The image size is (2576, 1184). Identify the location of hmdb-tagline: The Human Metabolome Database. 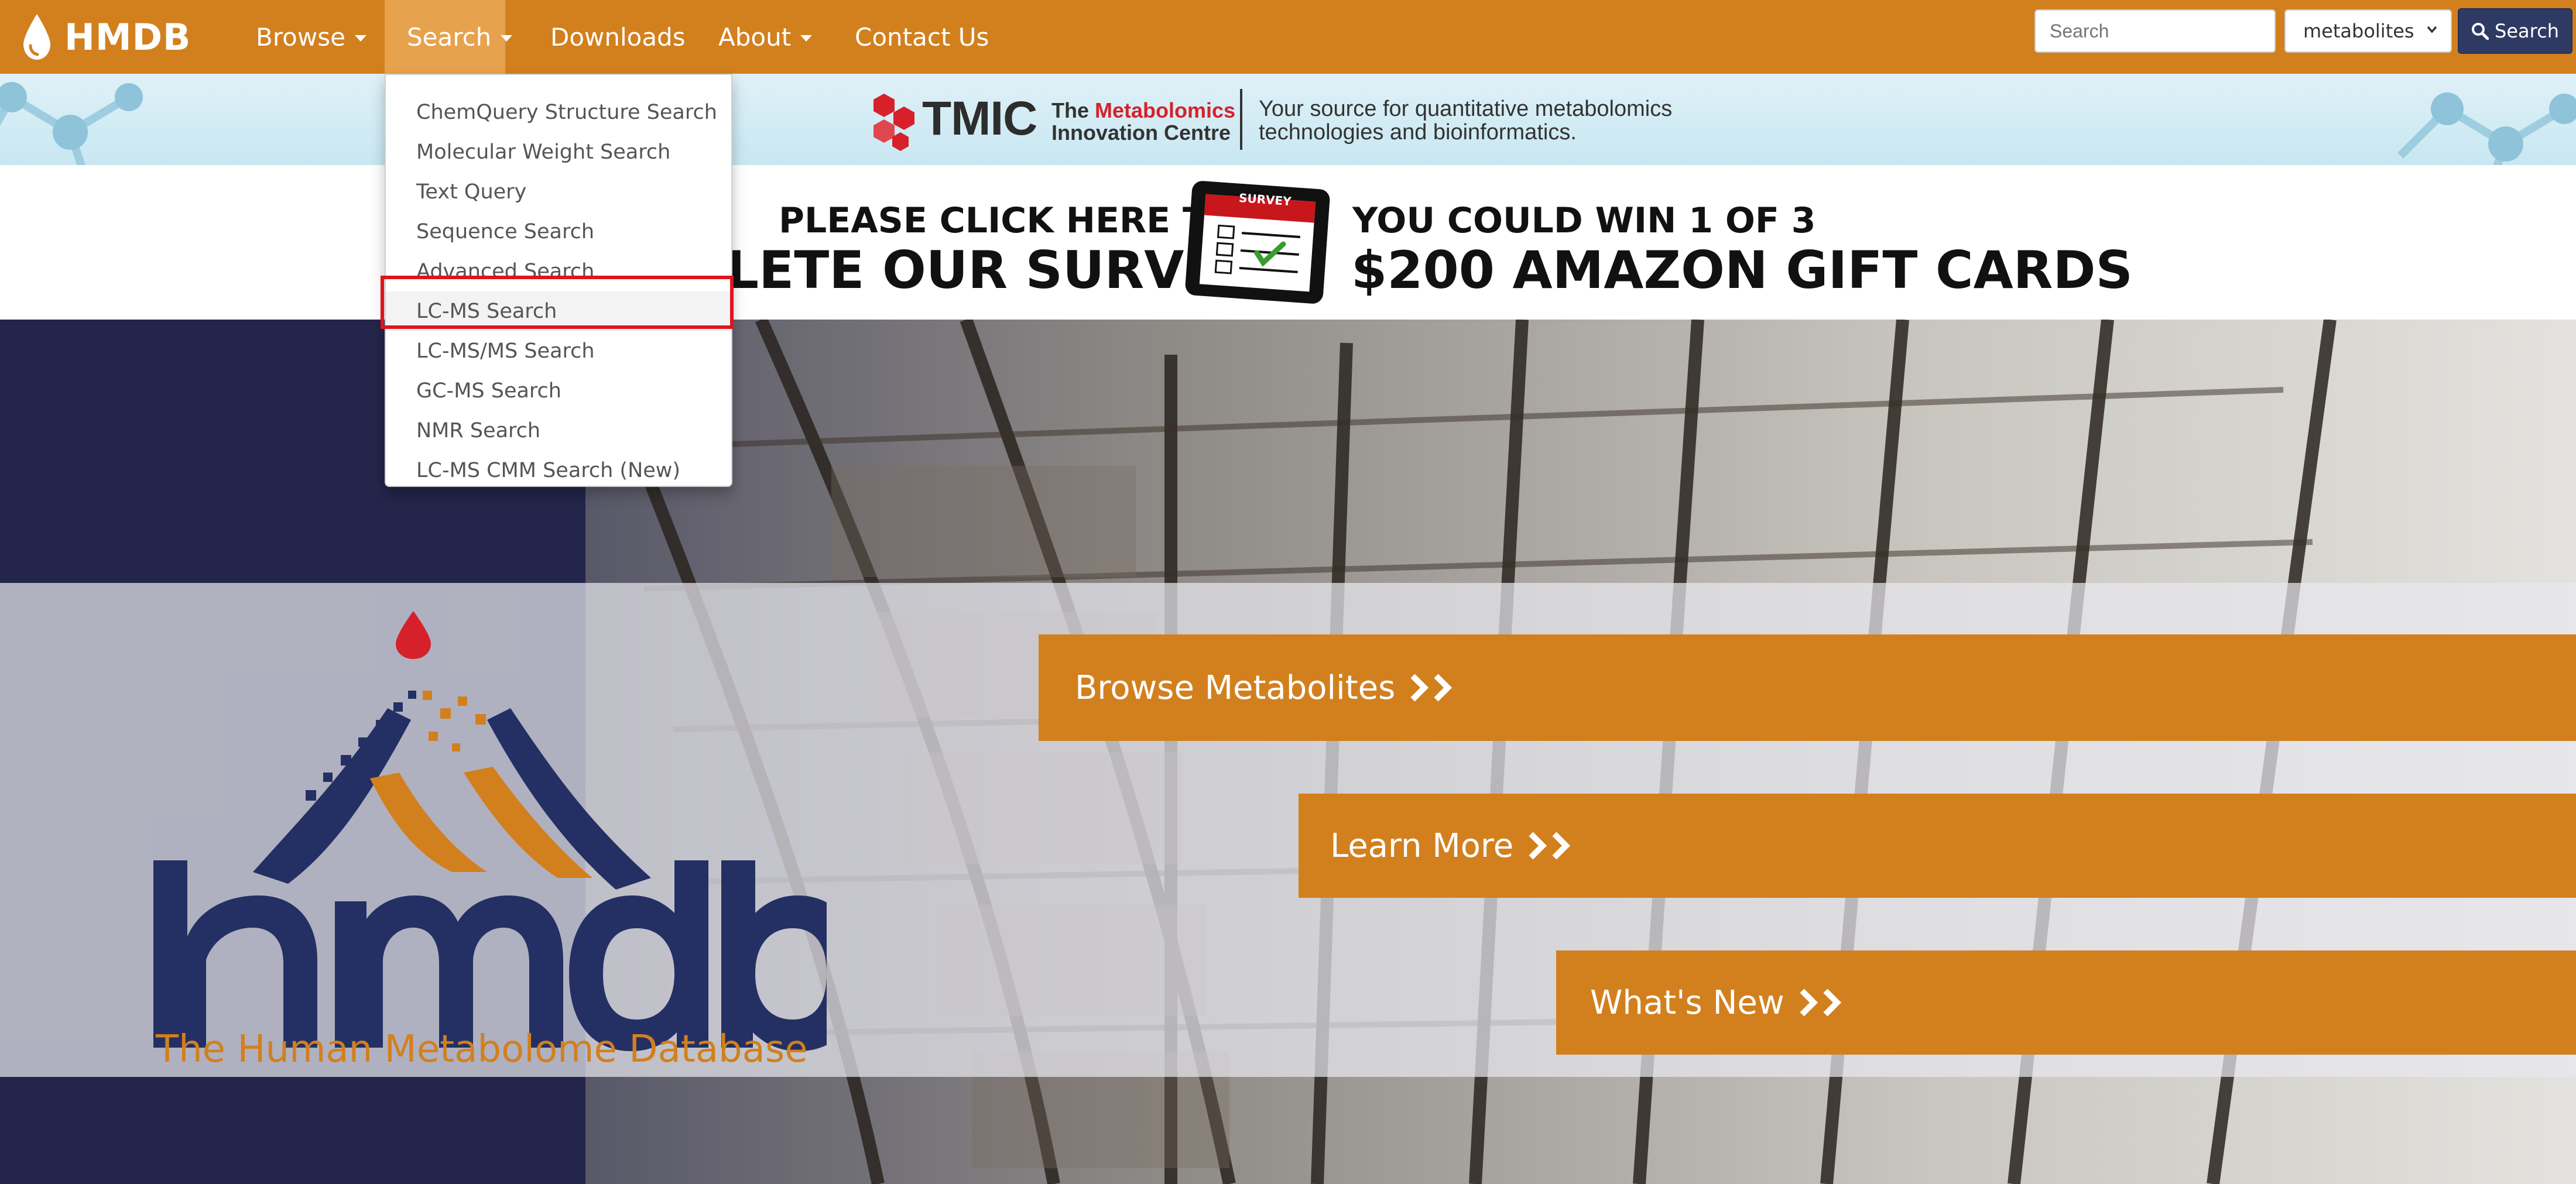
(482, 1049).